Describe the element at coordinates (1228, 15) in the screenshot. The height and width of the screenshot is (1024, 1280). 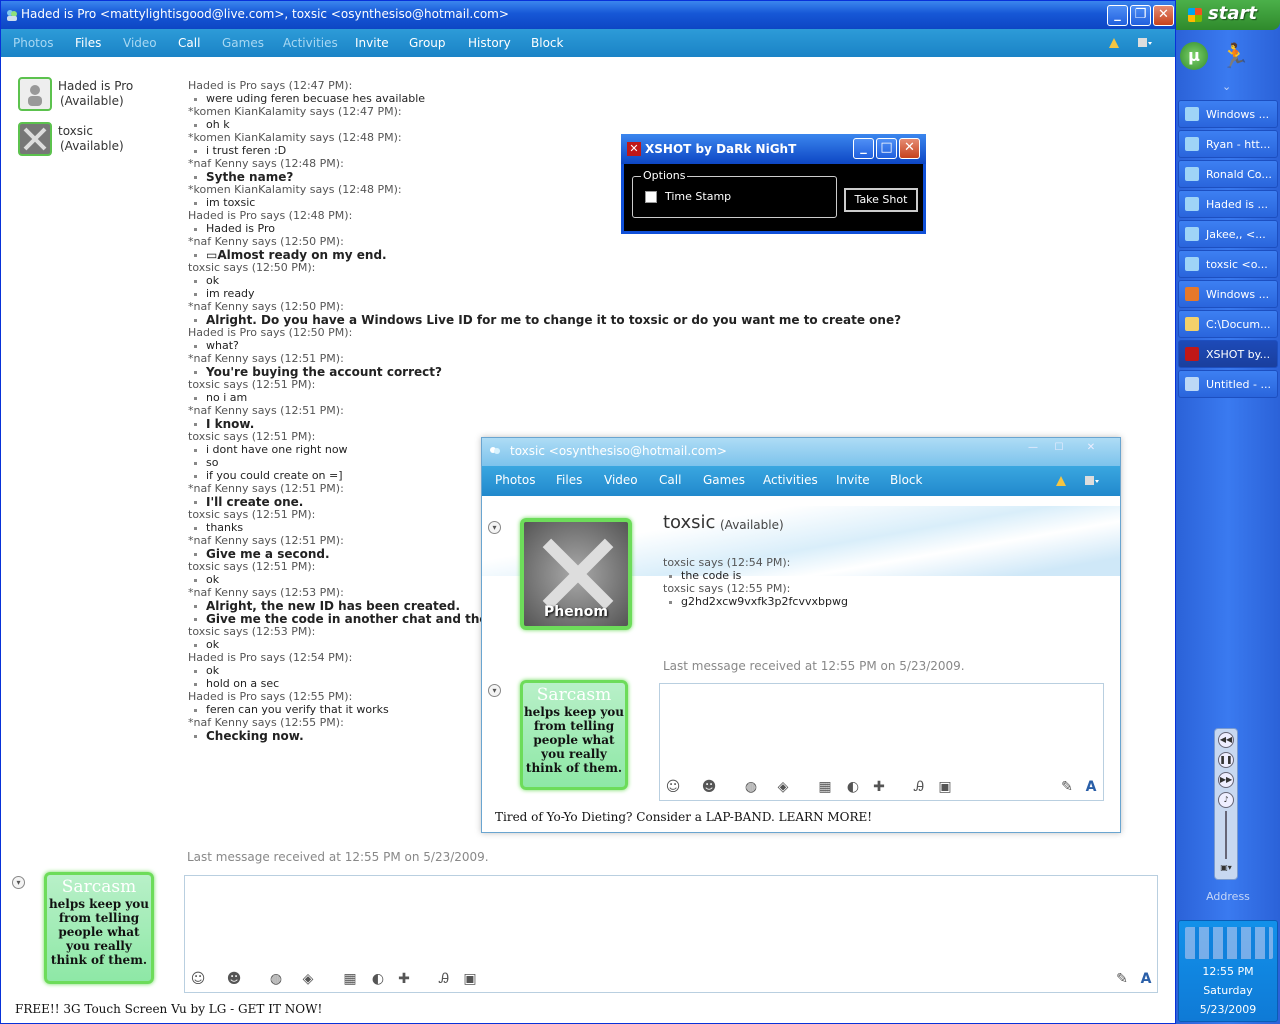
I see `start-button: start` at that location.